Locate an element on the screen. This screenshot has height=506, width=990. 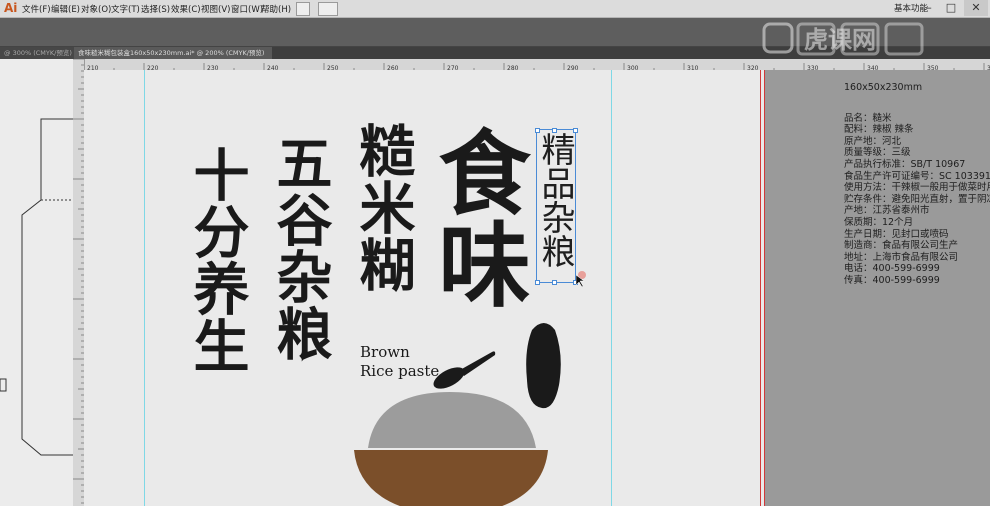
maximize-icon: □ is located at coordinates (951, 8).